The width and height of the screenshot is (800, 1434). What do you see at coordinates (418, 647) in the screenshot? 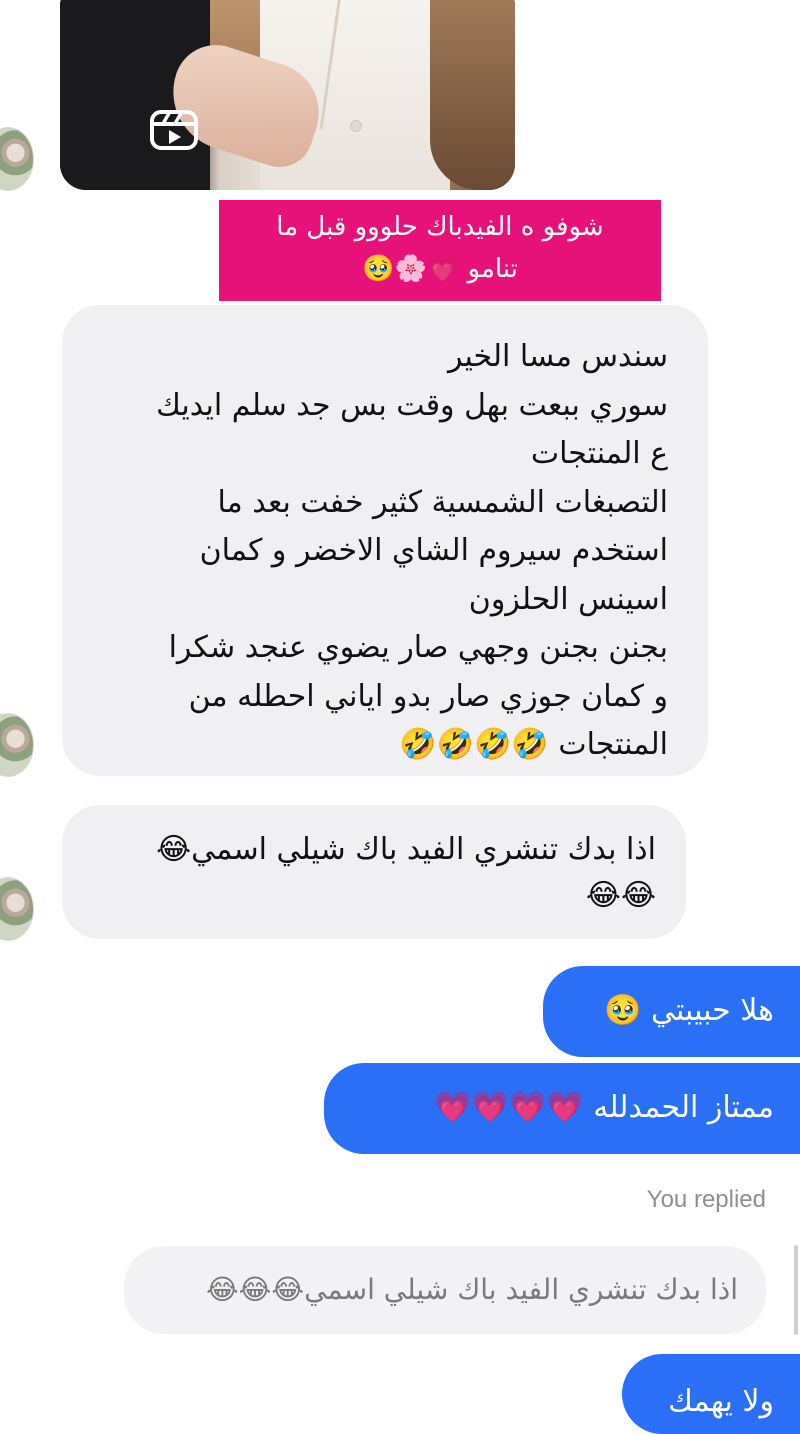
I see `message-line: بجنن بجنن وجهي صار يضوي عنجد شكرا` at bounding box center [418, 647].